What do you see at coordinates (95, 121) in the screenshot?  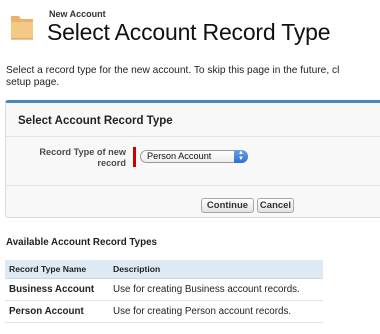 I see `panel-title: Select Account Record Type` at bounding box center [95, 121].